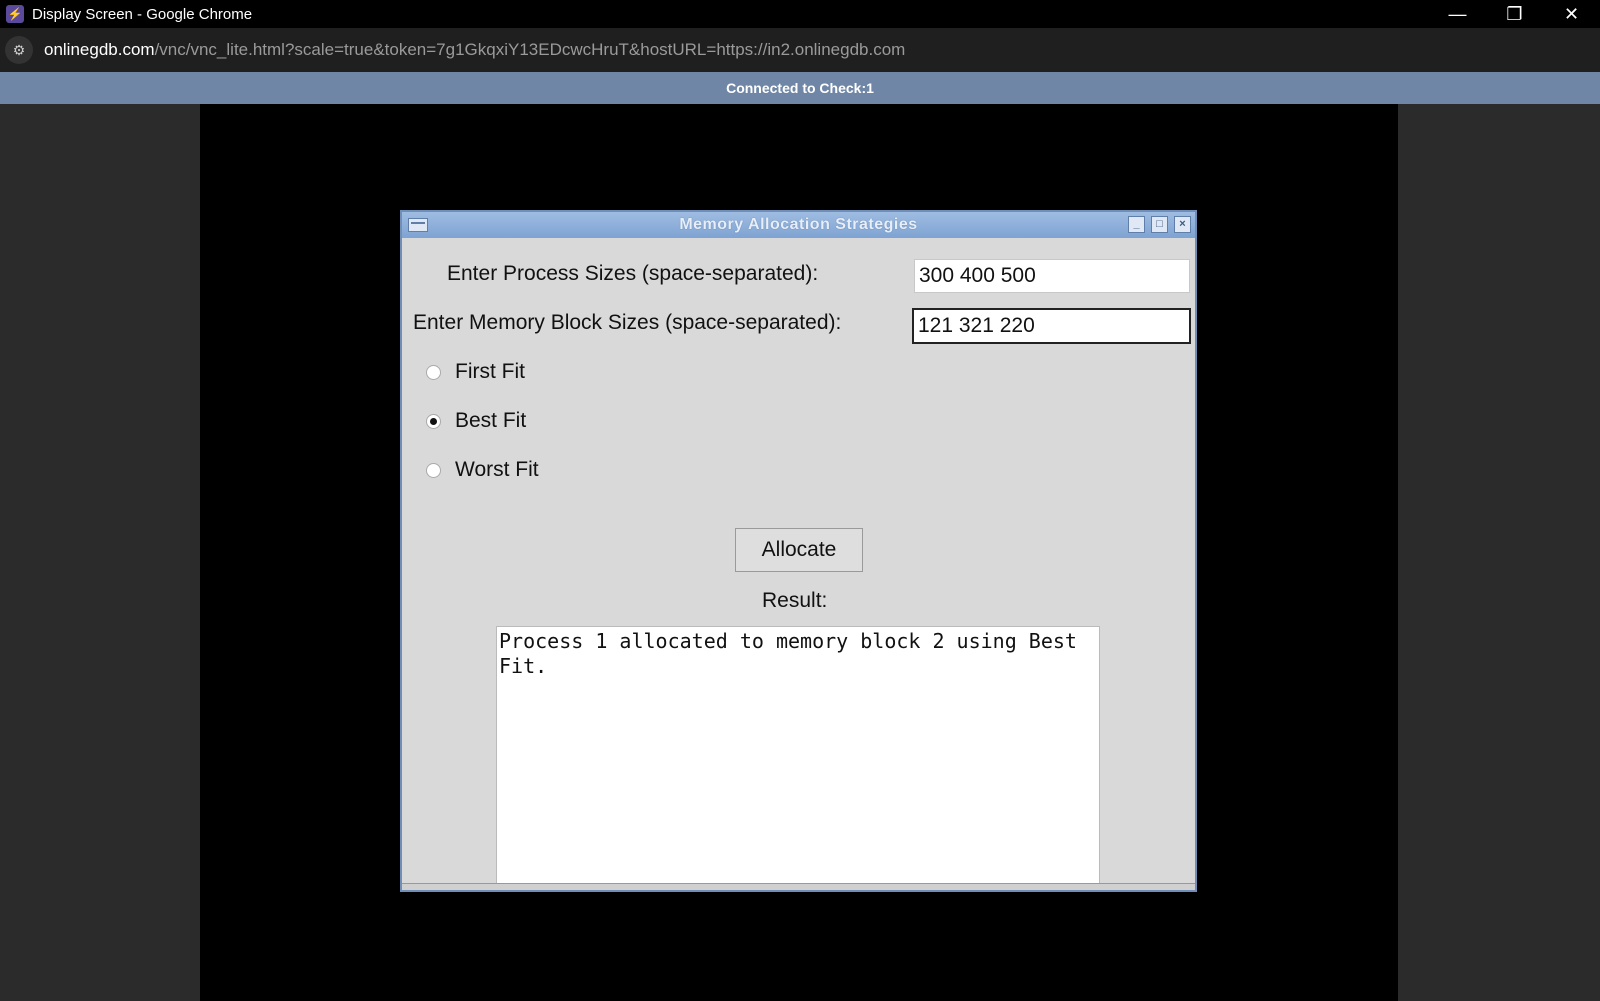 The image size is (1600, 1001). Describe the element at coordinates (497, 469) in the screenshot. I see `radio-label: Worst Fit` at that location.